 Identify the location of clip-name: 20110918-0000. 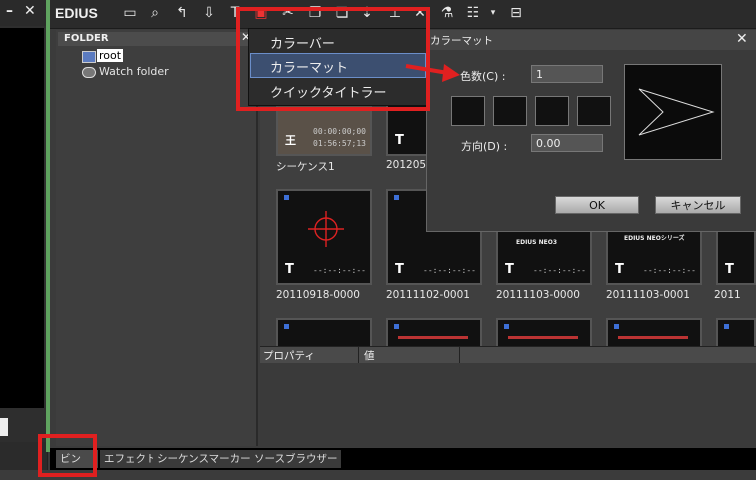
(318, 295).